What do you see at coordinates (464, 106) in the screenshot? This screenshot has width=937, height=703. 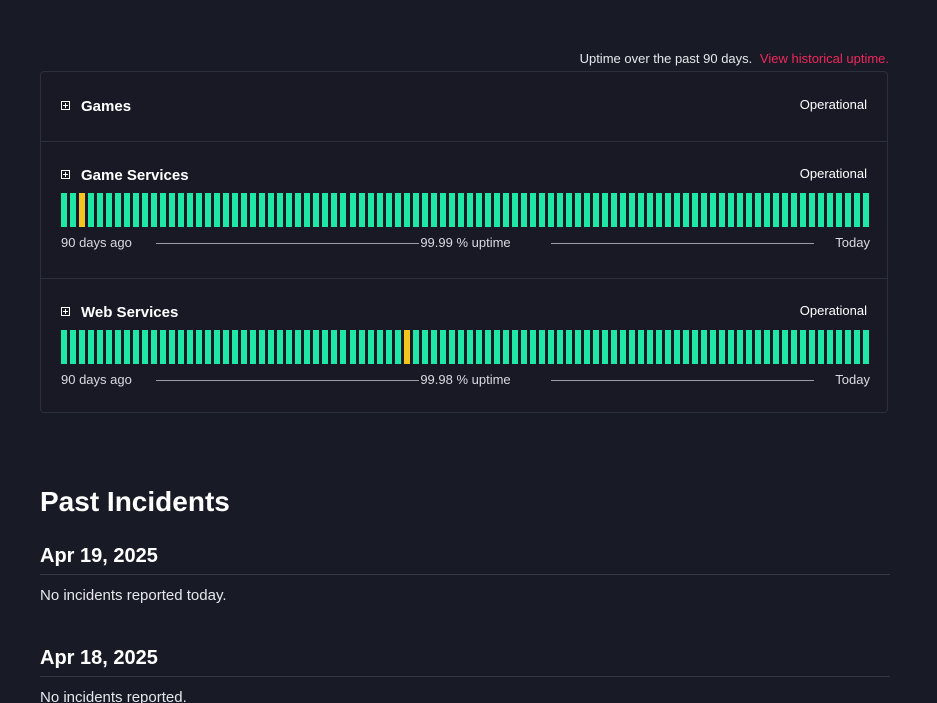 I see `component-header: Games Operational` at bounding box center [464, 106].